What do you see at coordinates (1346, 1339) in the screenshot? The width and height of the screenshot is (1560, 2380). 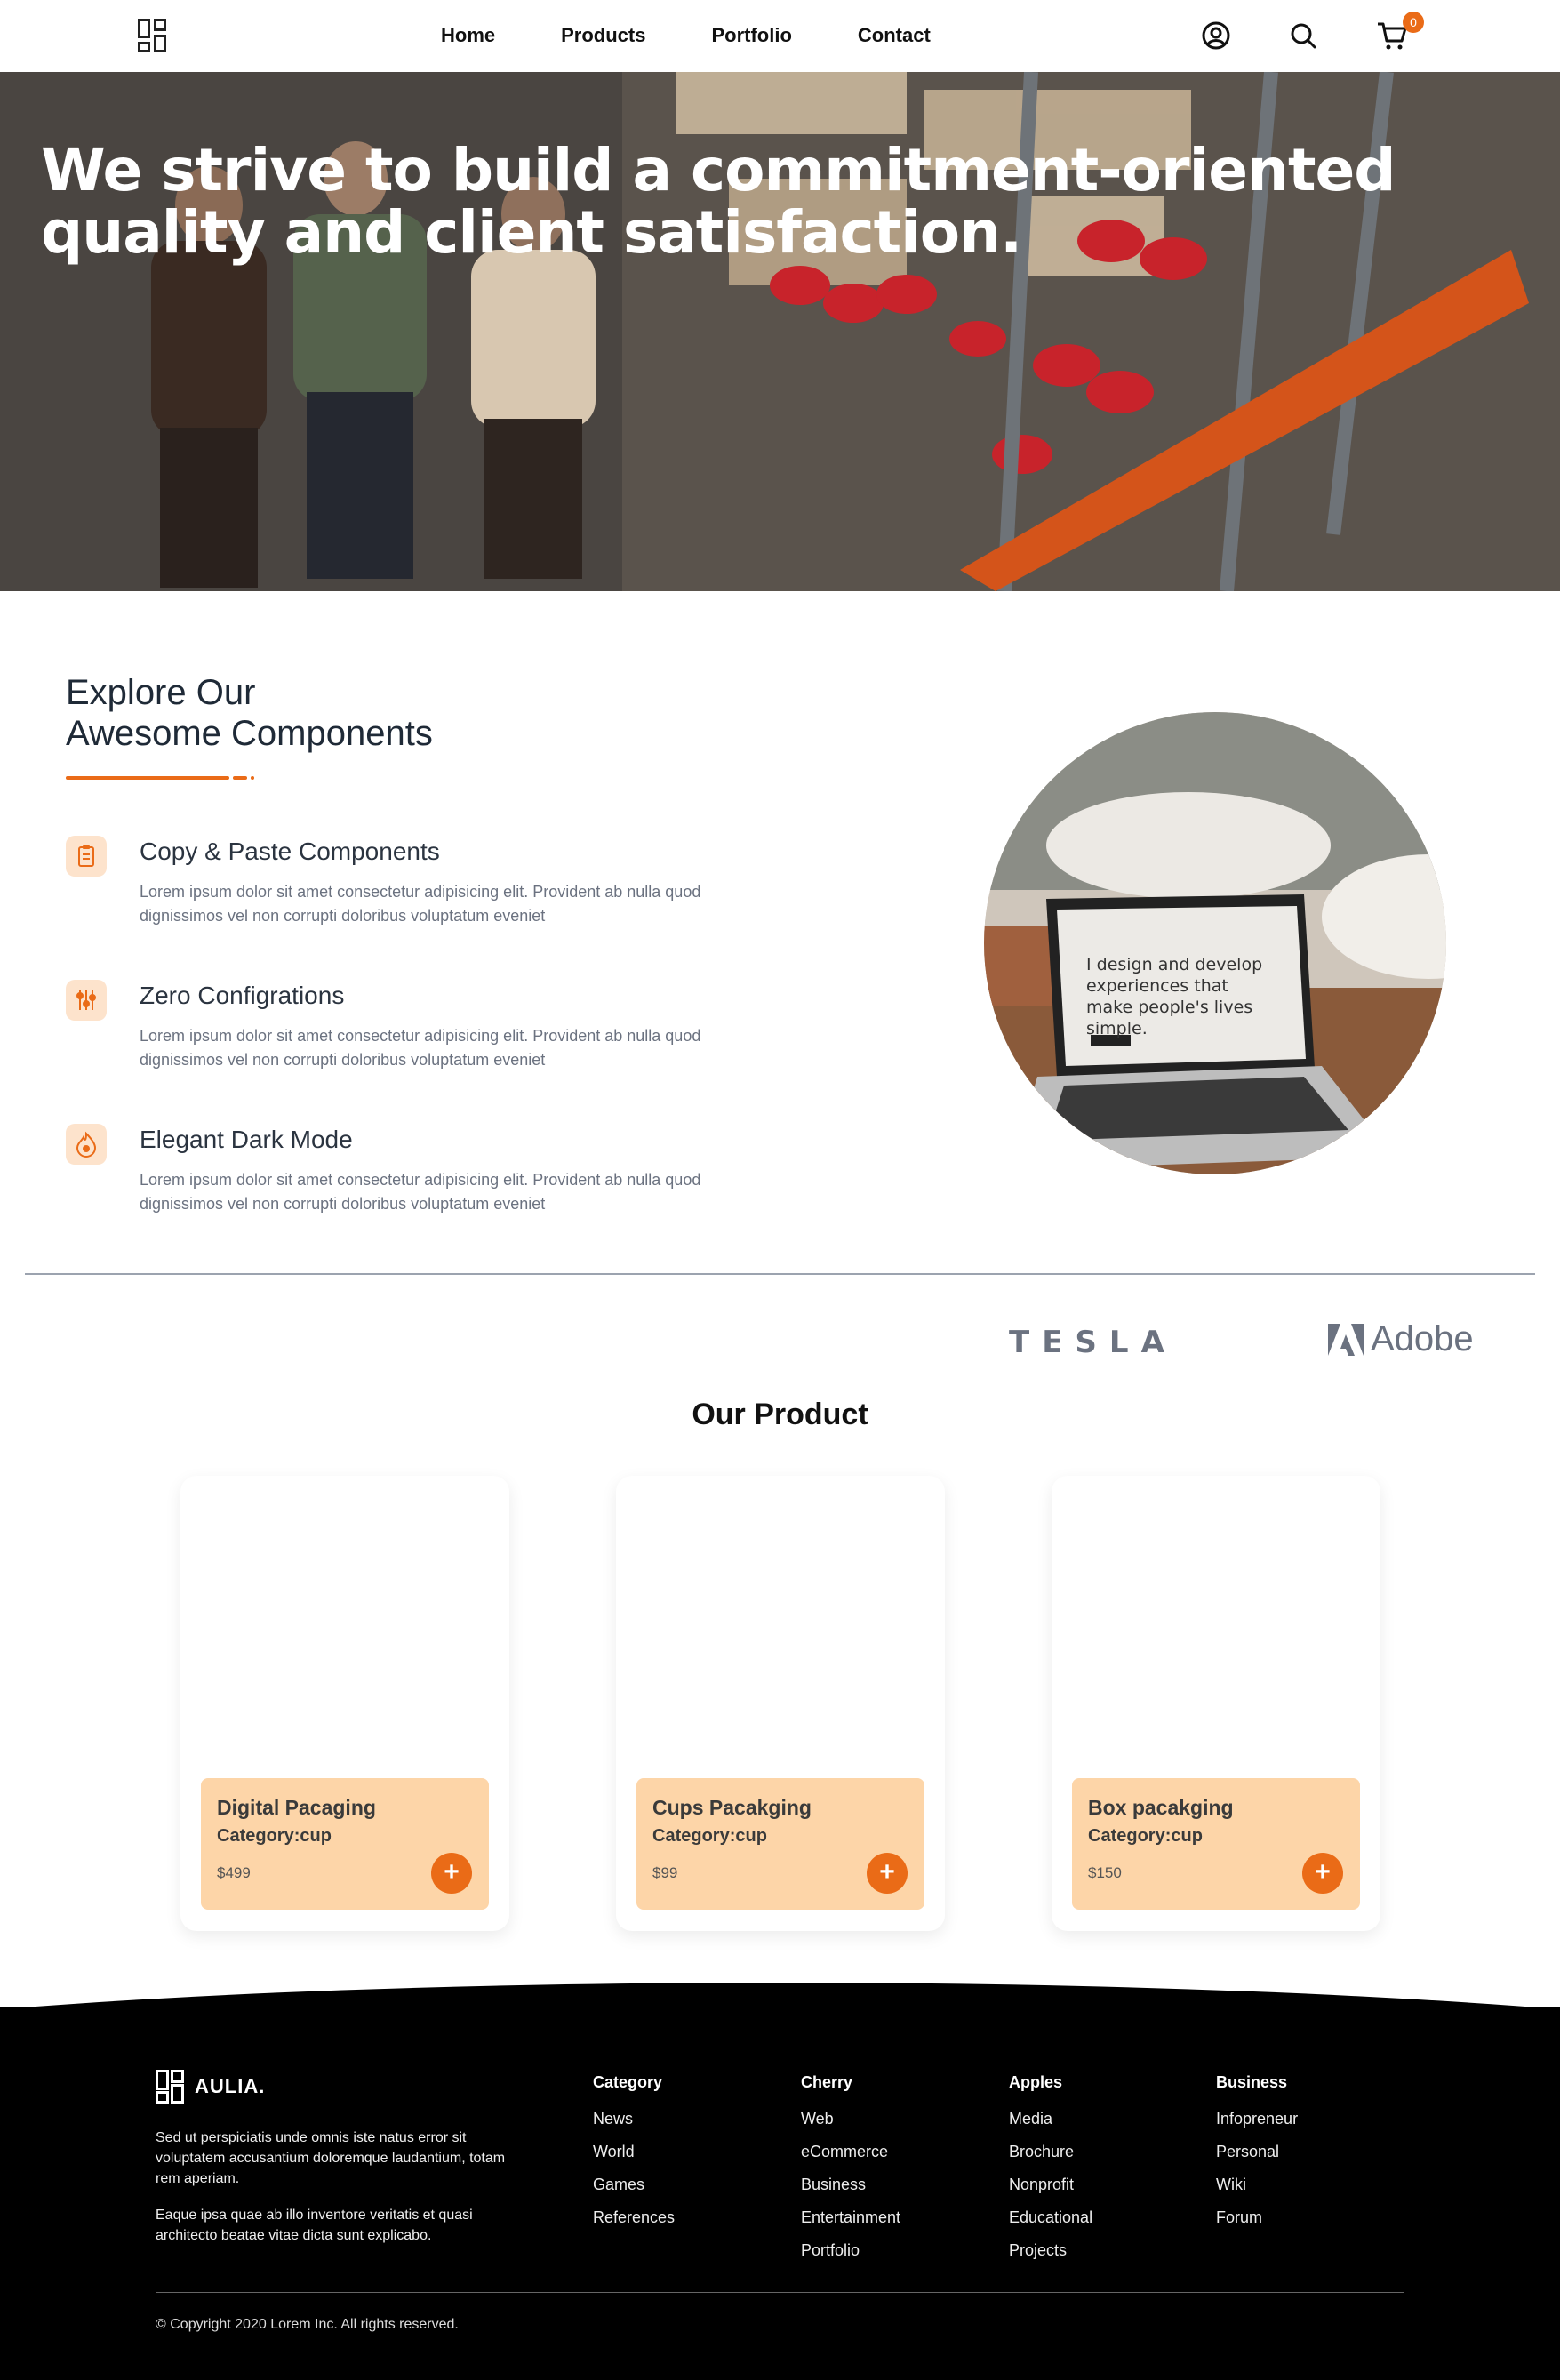 I see `adobe-icon` at bounding box center [1346, 1339].